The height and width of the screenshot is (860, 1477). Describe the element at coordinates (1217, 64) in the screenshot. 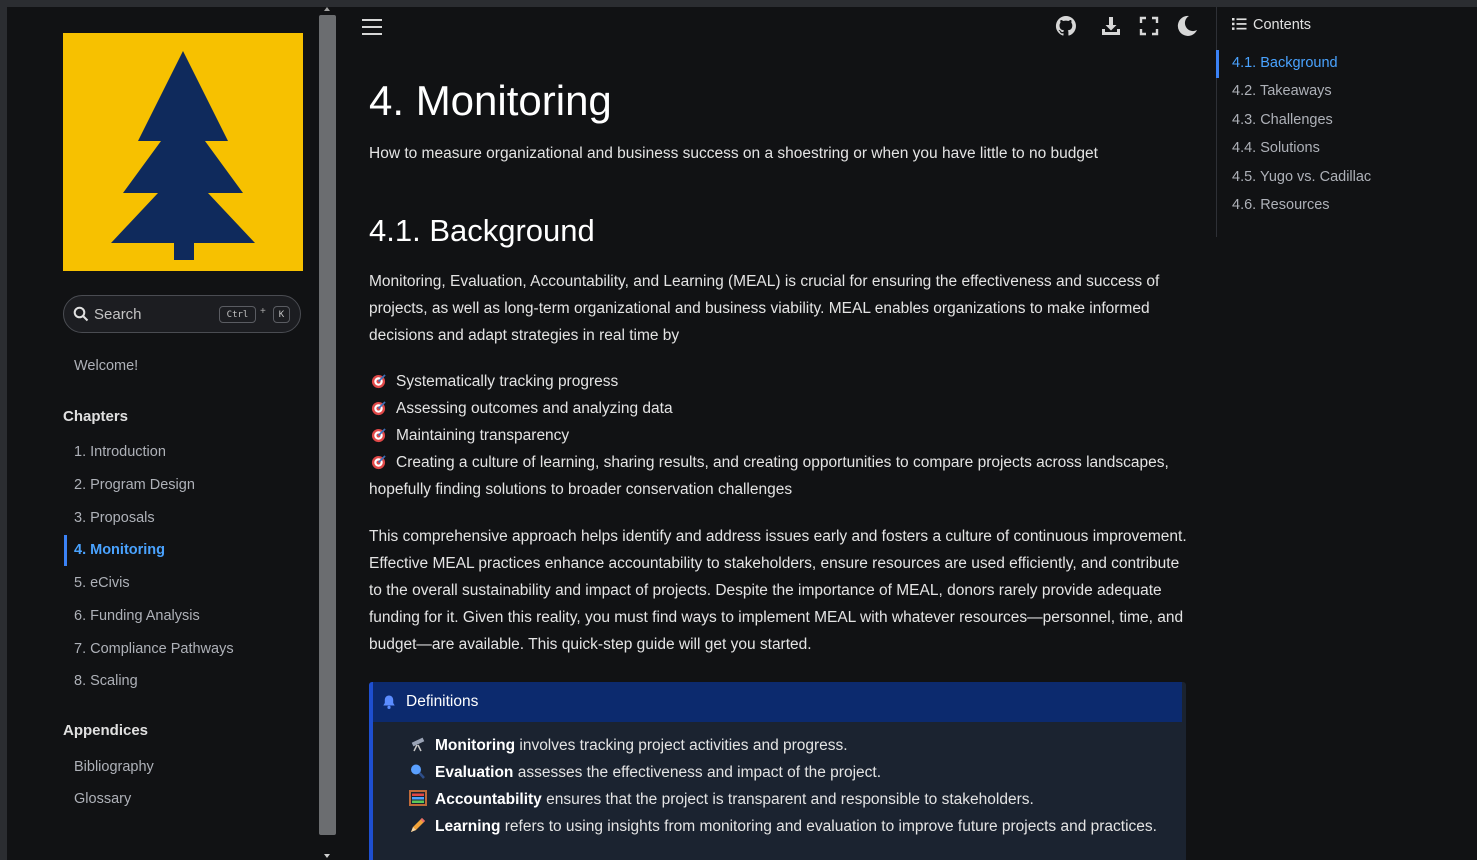

I see `toc-active-indicator` at that location.